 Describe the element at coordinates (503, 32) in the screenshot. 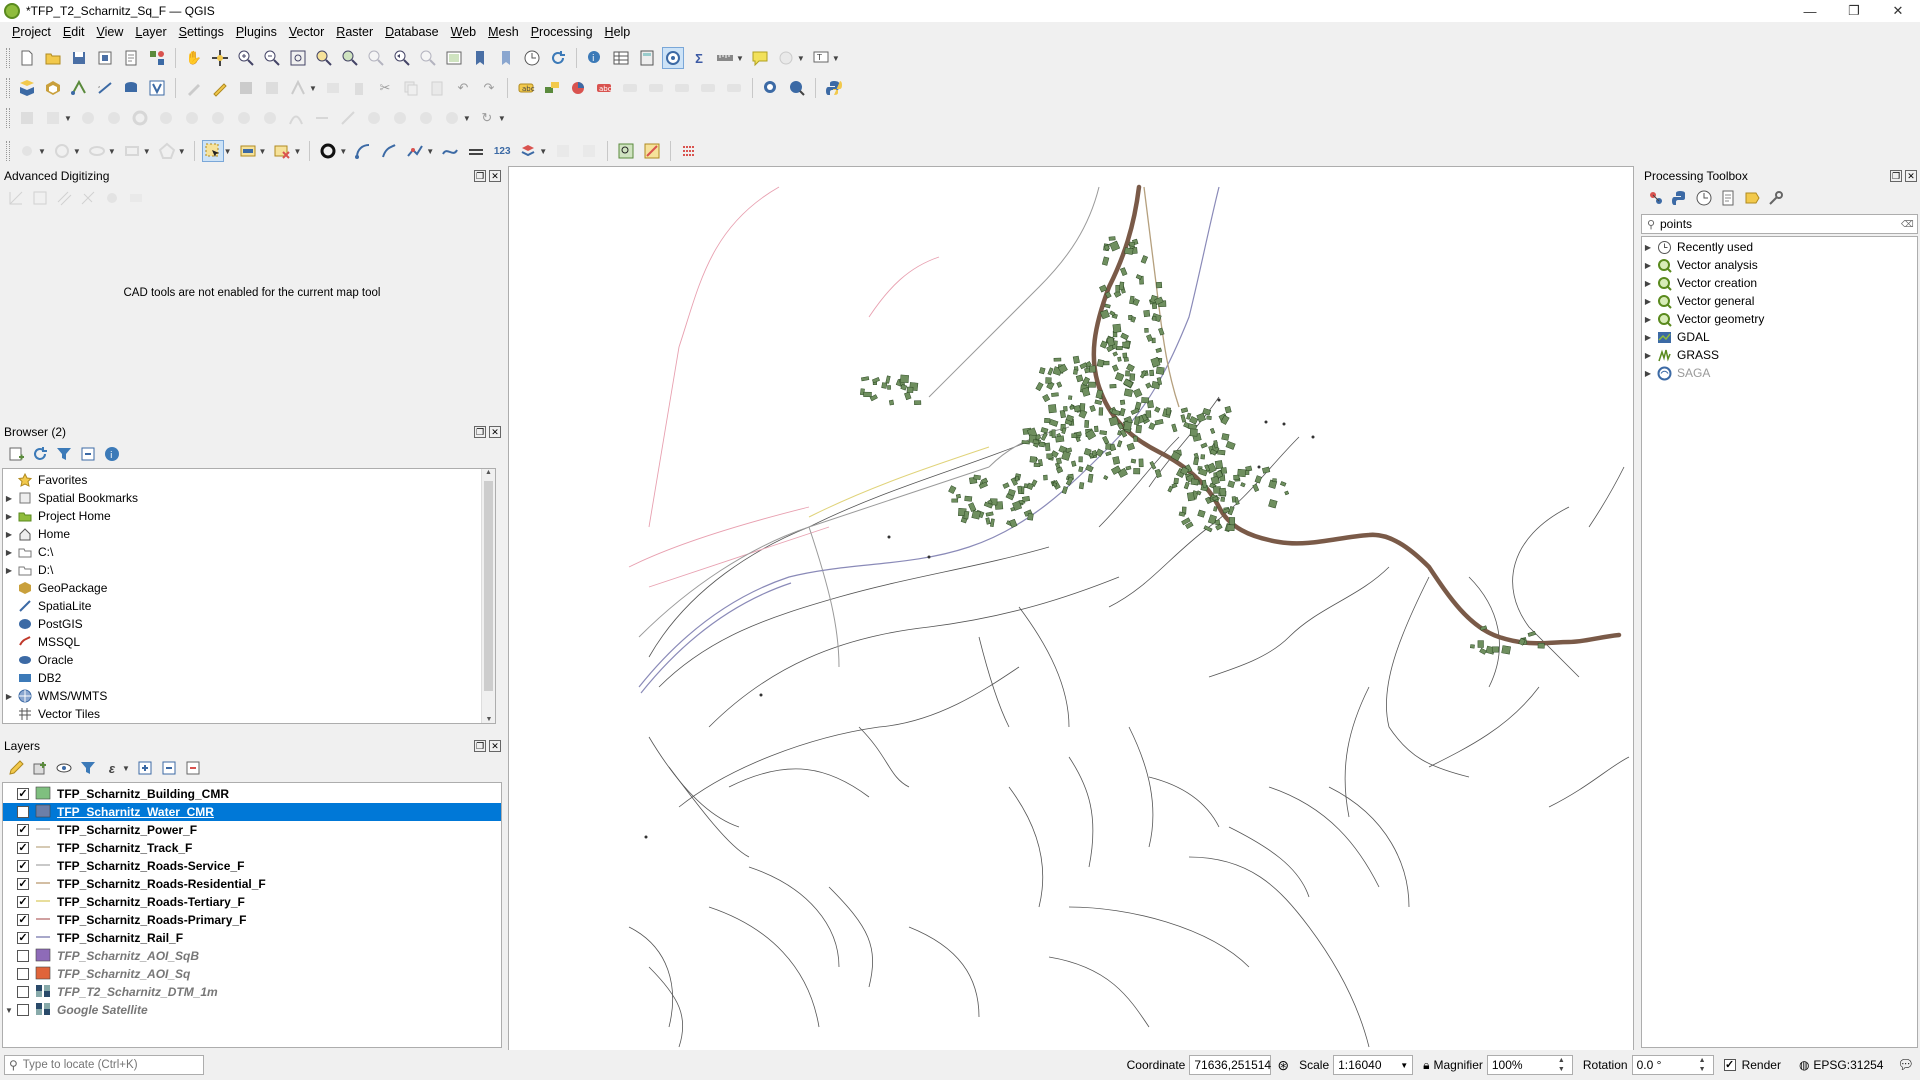

I see `menu-mesh: Mesh` at that location.